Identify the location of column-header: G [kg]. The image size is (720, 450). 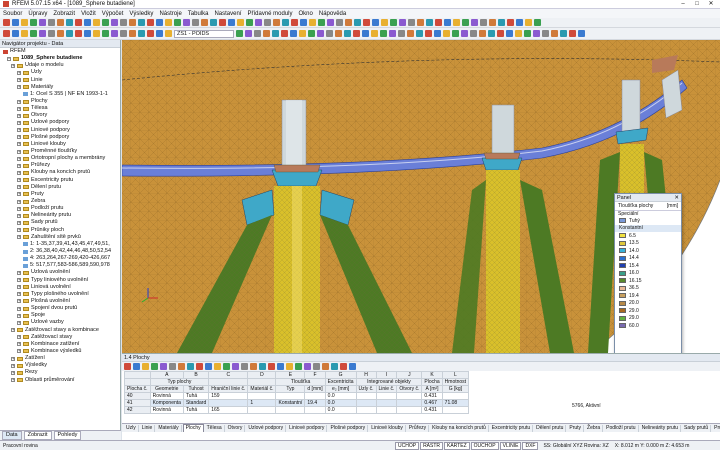
(455, 389).